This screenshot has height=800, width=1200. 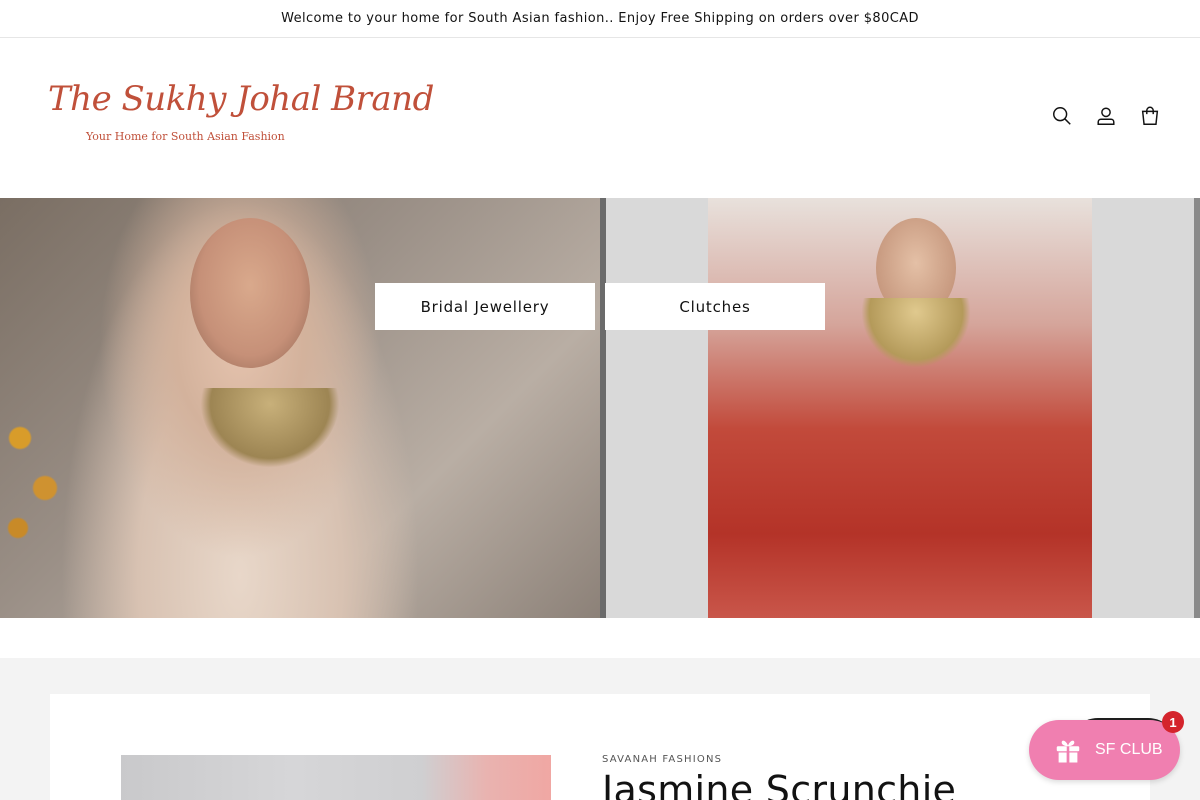 I want to click on rewards-label: SF CLUB, so click(x=1129, y=749).